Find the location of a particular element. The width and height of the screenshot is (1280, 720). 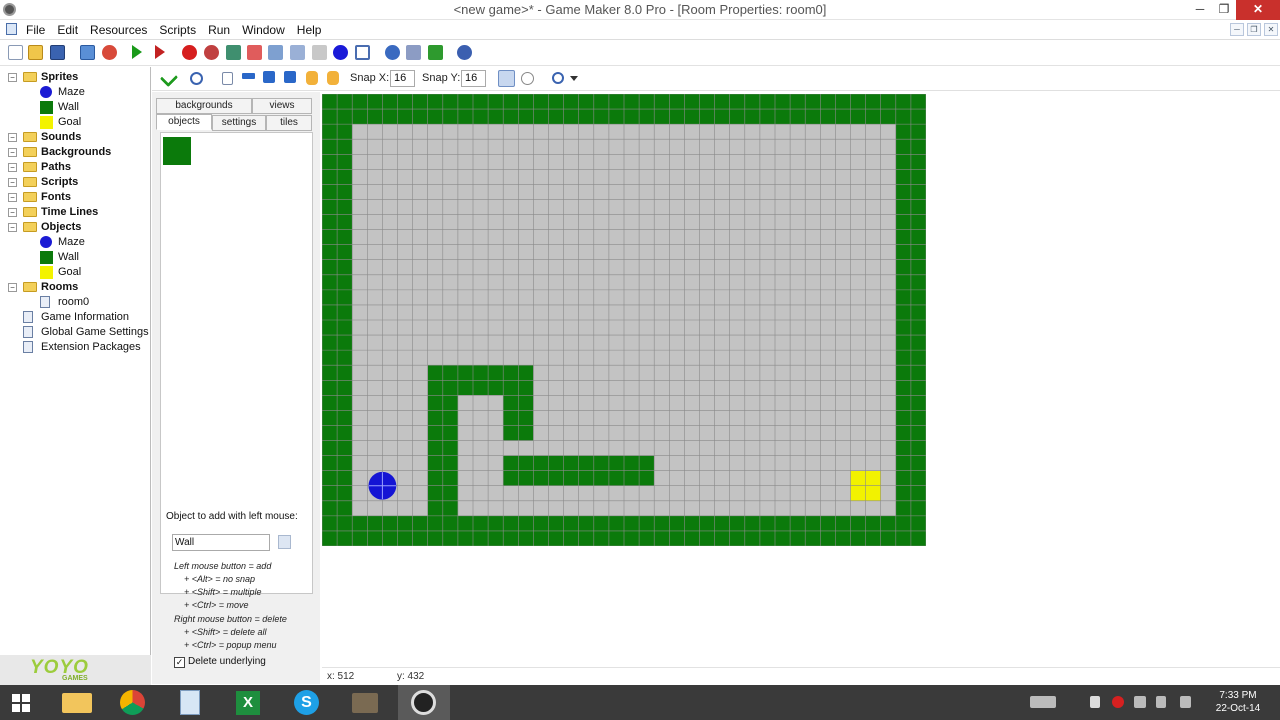

system-clock: 7:33 PM 22-Oct-14 is located at coordinates (1238, 702).